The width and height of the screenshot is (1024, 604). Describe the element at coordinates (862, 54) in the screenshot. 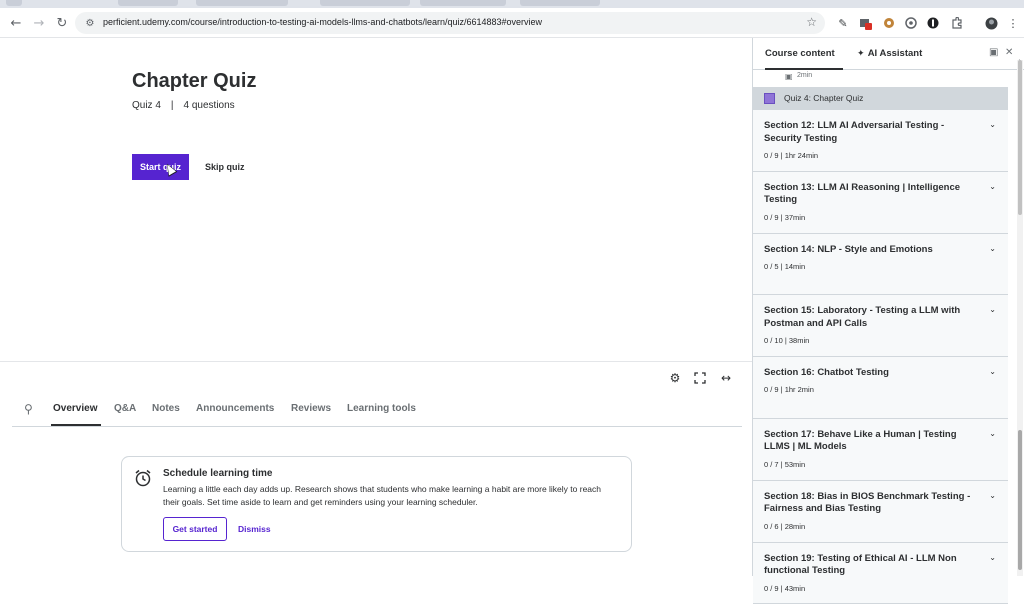

I see `sparkle-icon: ✦` at that location.